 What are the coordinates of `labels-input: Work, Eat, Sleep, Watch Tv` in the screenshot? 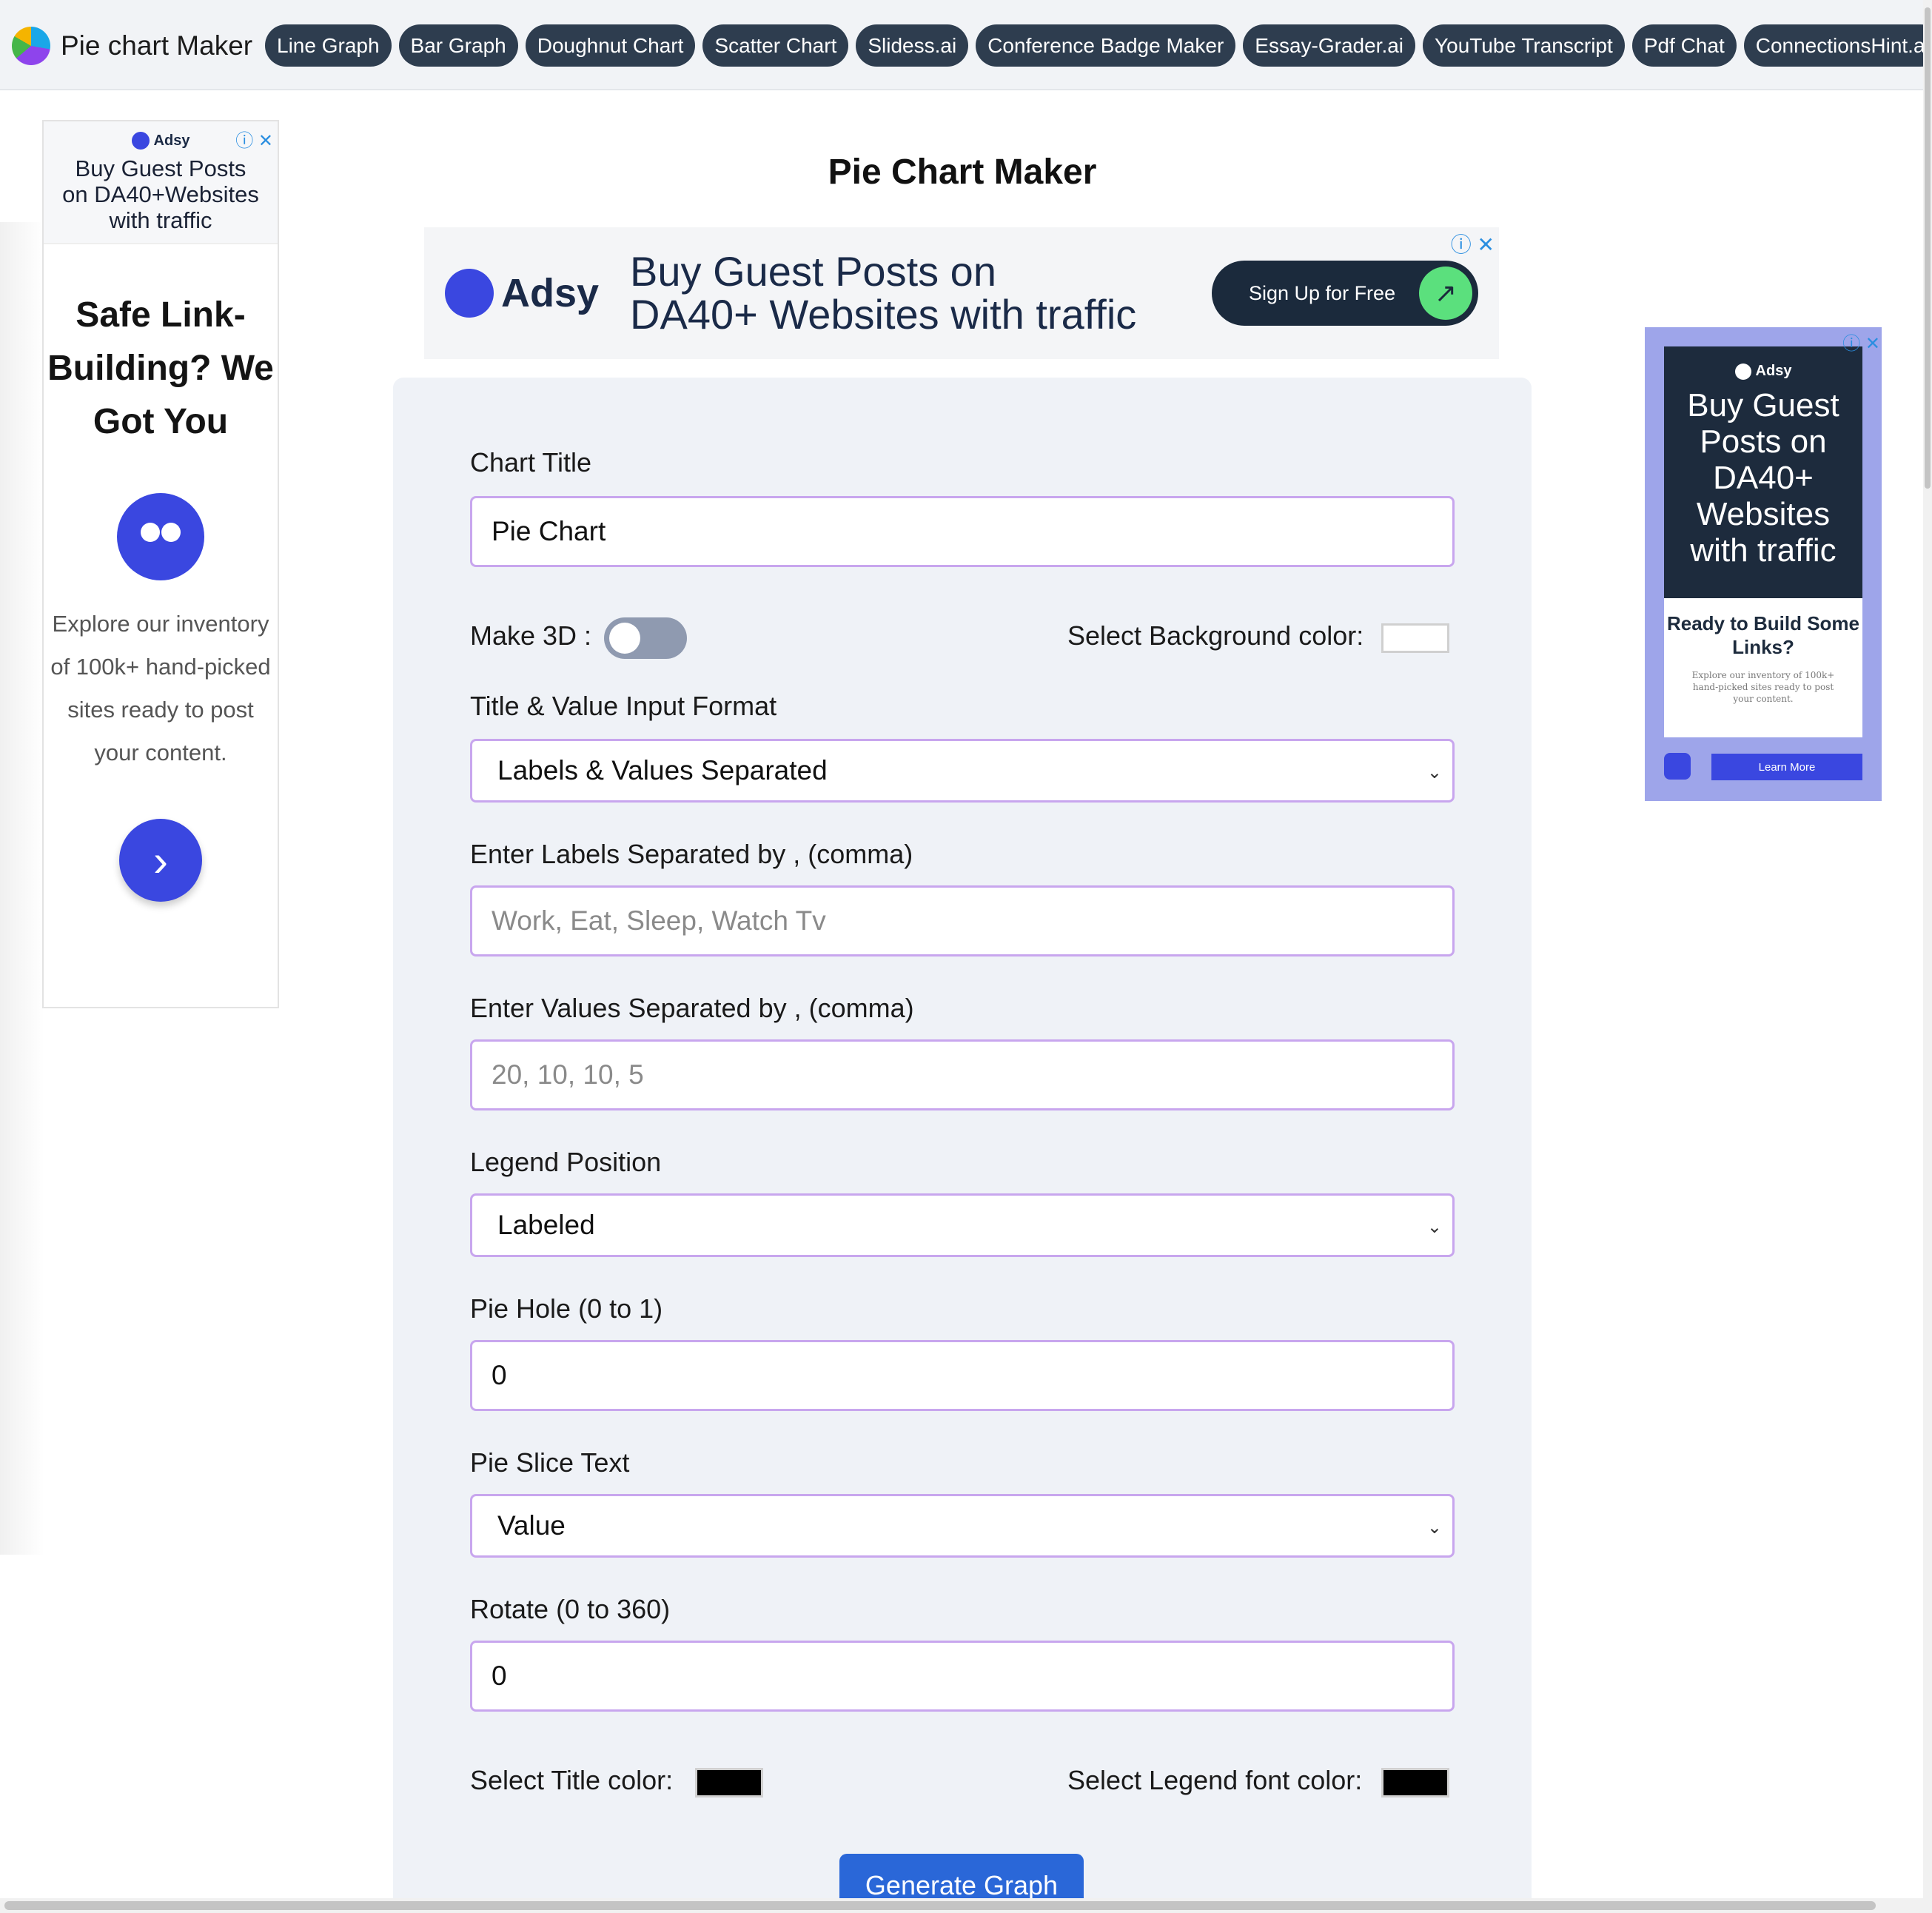 It's located at (962, 920).